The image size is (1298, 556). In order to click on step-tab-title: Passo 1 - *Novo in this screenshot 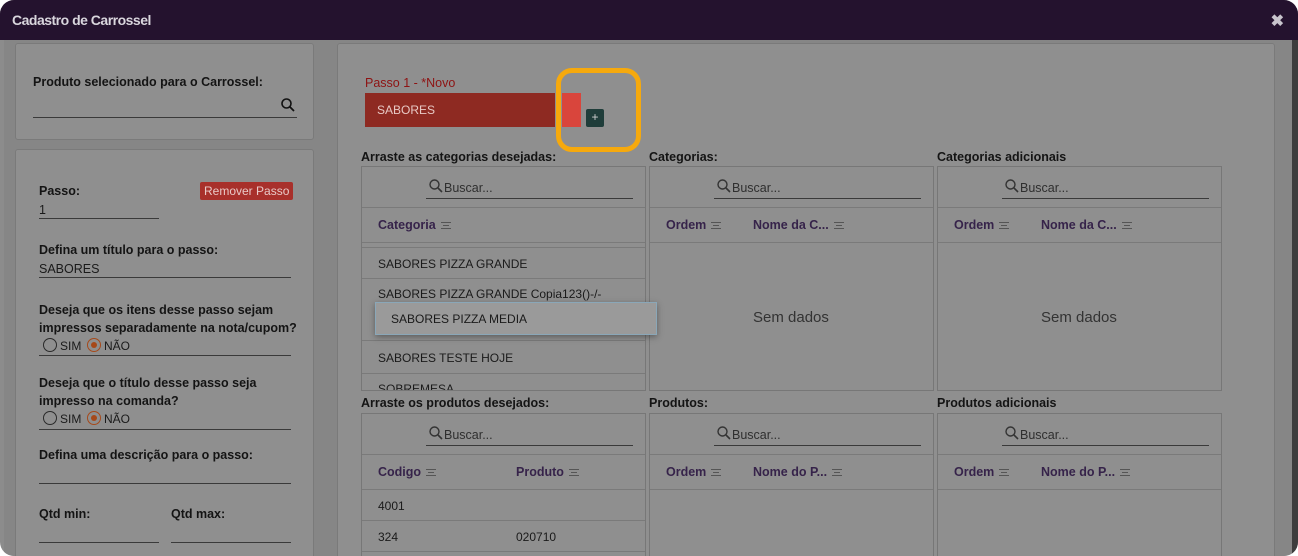, I will do `click(410, 83)`.